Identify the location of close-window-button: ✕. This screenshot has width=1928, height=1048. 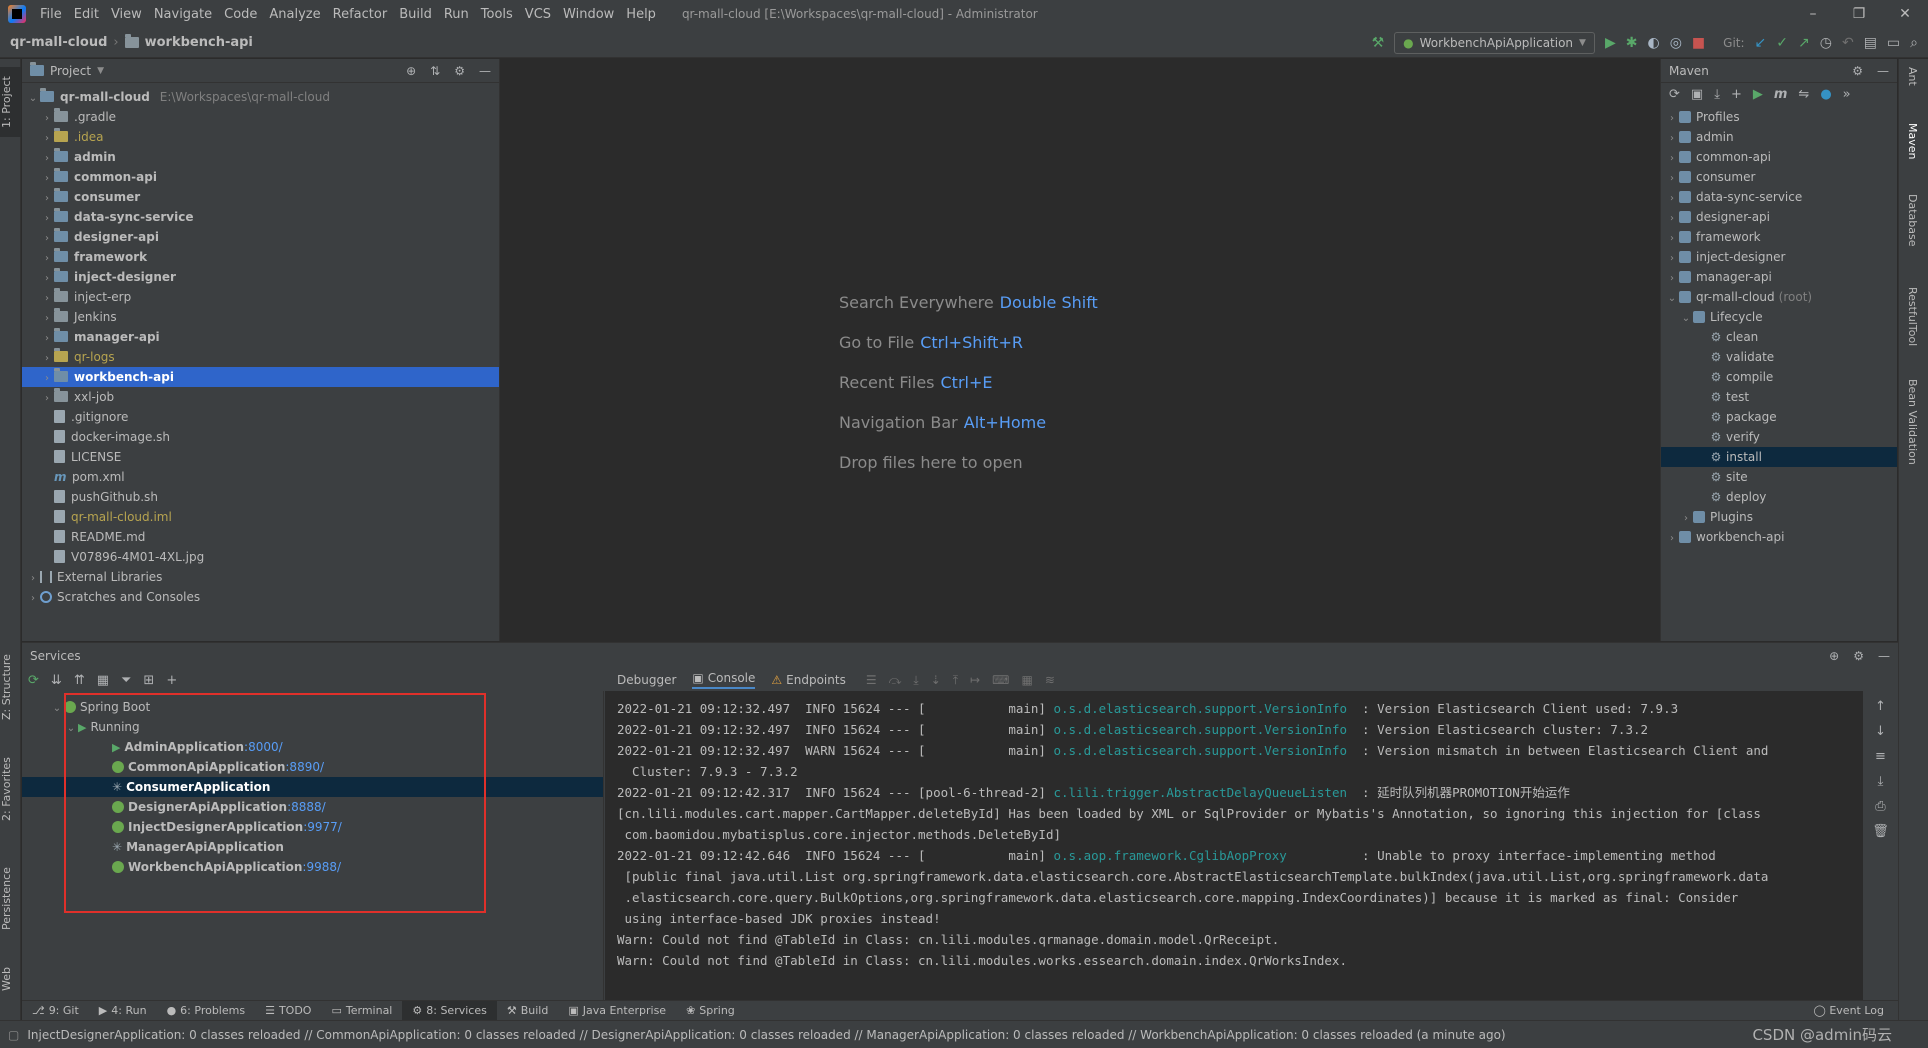
(1905, 14).